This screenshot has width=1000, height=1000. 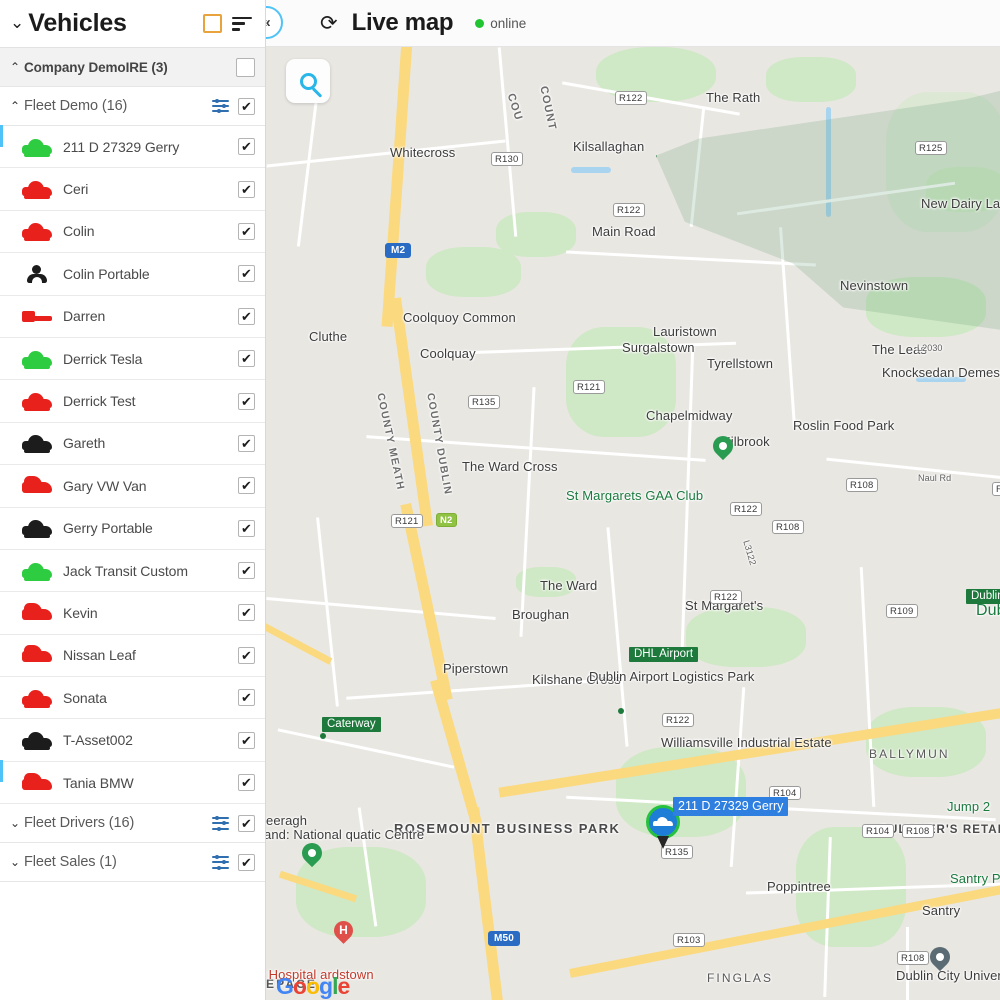 I want to click on road-shield-r108-b: R108, so click(x=862, y=485).